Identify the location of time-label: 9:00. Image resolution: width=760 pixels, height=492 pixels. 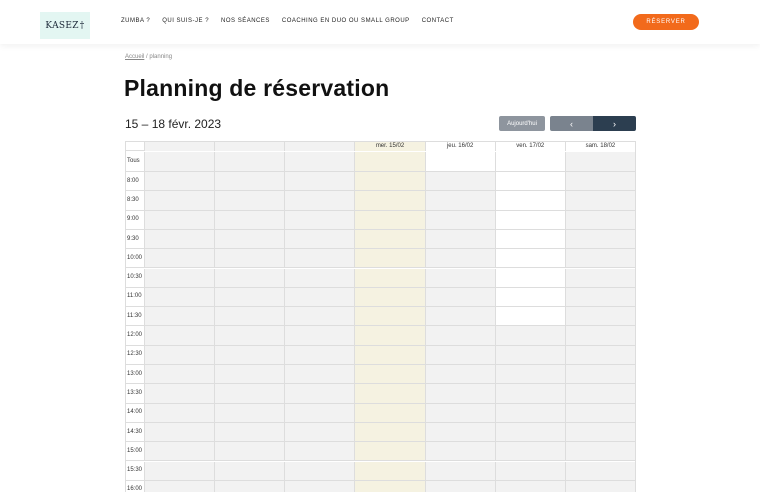
(133, 219).